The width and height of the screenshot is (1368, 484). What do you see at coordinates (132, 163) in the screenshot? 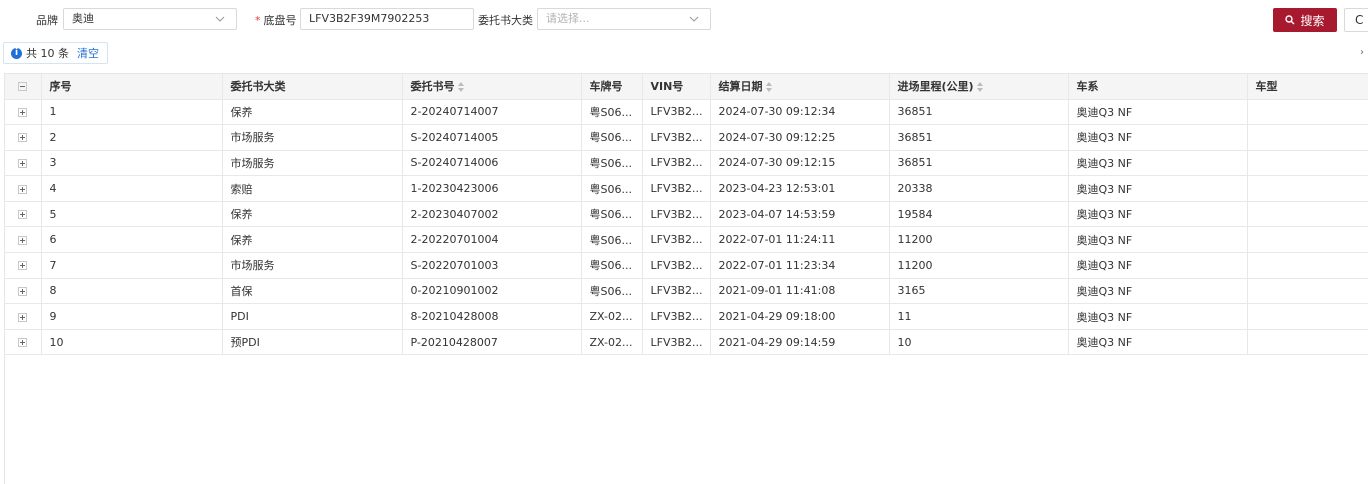
I see `cell-index: 3` at bounding box center [132, 163].